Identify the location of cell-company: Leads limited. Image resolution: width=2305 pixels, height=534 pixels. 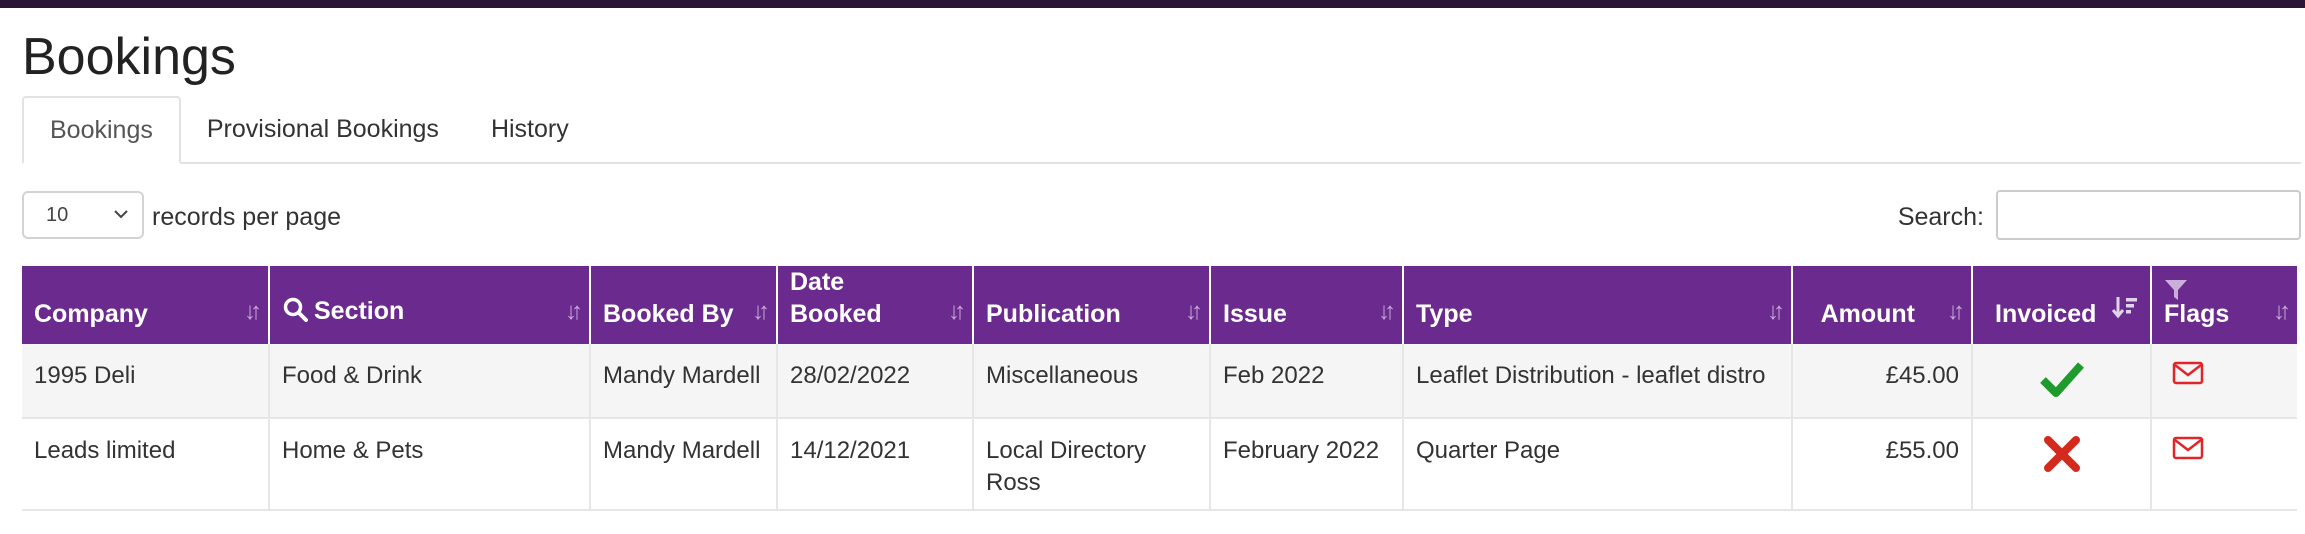
(146, 464).